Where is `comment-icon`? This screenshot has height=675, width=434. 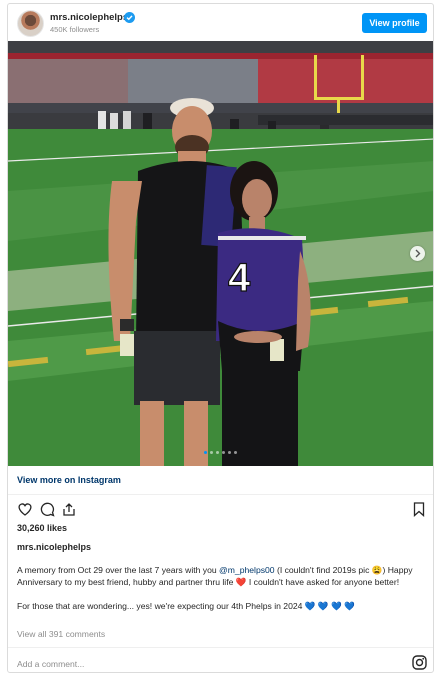 comment-icon is located at coordinates (47, 509).